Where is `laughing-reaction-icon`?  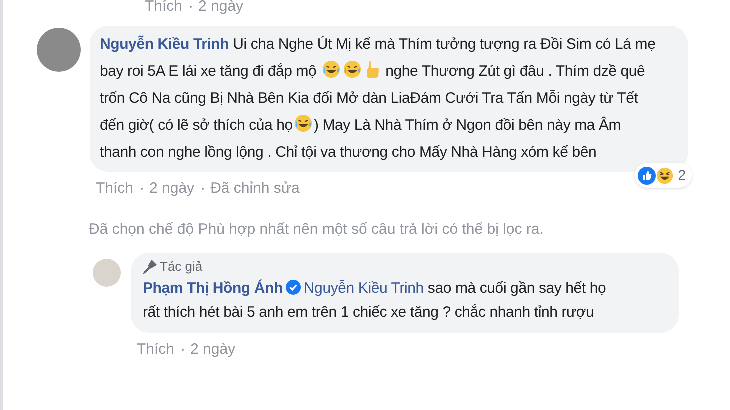 laughing-reaction-icon is located at coordinates (665, 175).